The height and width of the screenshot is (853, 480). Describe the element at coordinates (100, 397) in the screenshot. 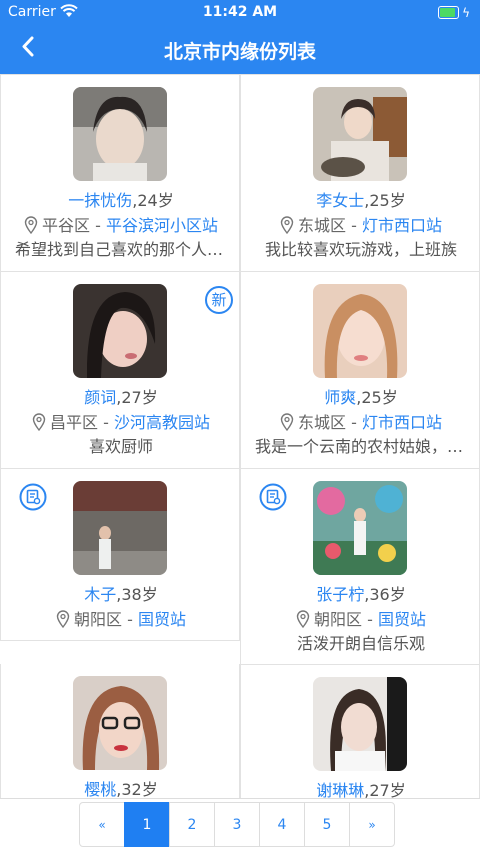

I see `profile-name: 颜词` at that location.